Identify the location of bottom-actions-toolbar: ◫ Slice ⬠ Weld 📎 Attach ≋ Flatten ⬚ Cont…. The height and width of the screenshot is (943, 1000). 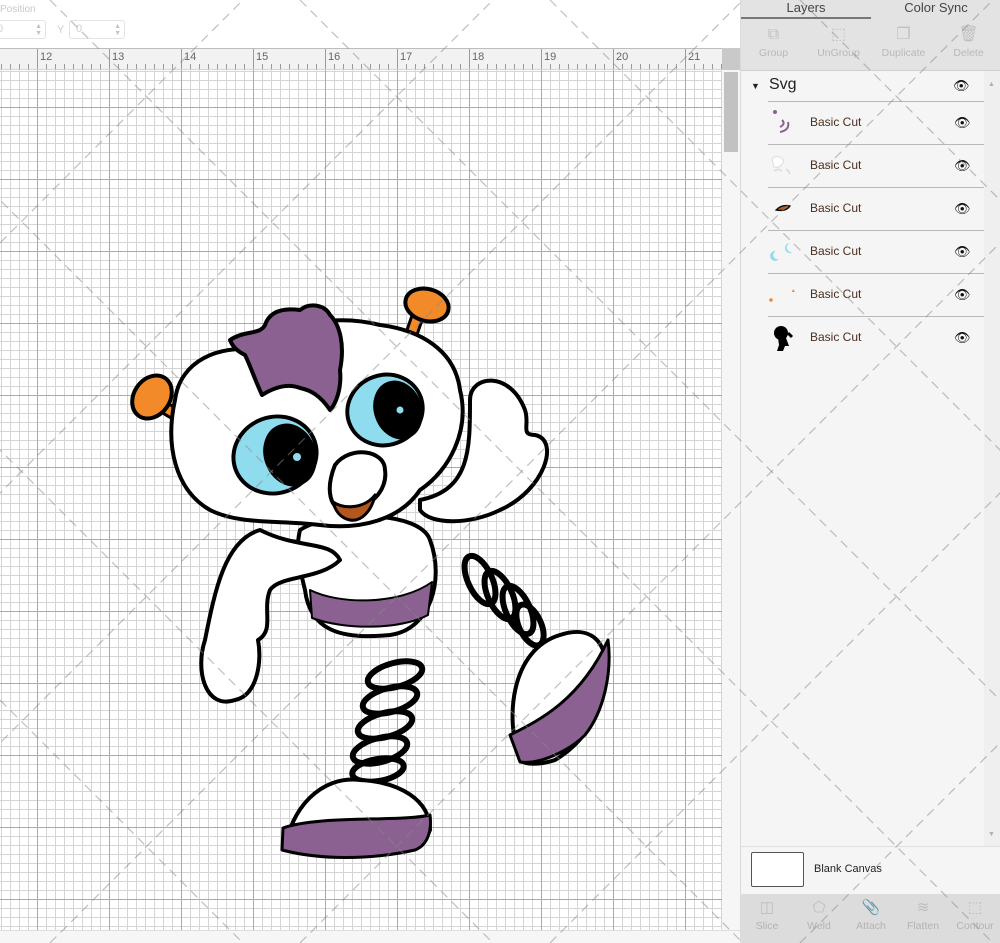
(870, 918).